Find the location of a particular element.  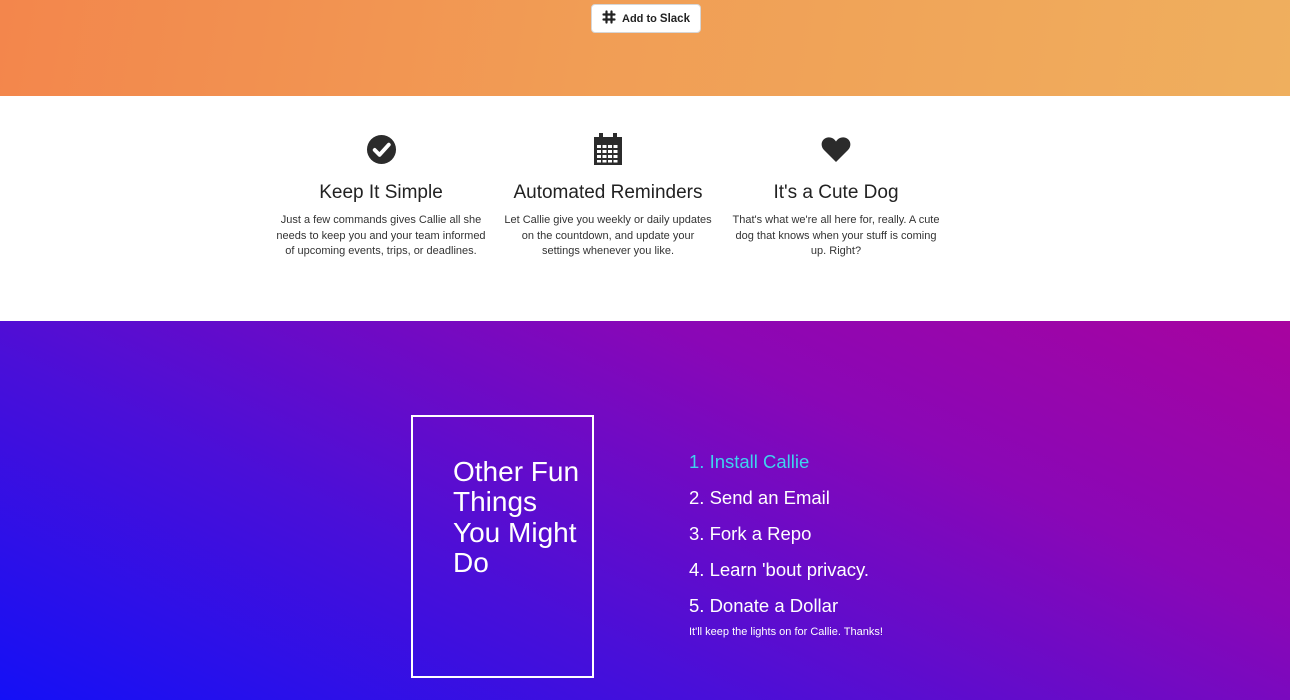

list-item-privacy: 4. Learn 'bout privacy. is located at coordinates (779, 578).